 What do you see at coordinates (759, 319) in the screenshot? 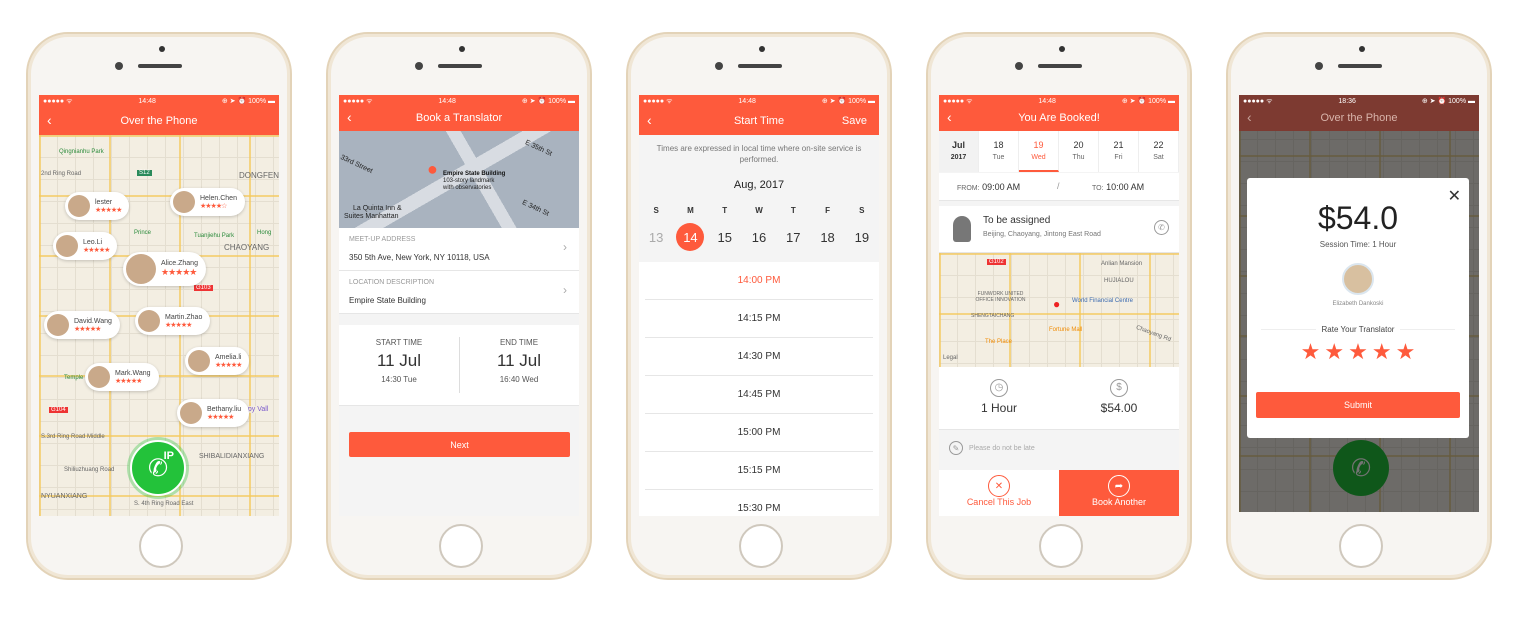
I see `time-slot: 14:15 PM` at bounding box center [759, 319].